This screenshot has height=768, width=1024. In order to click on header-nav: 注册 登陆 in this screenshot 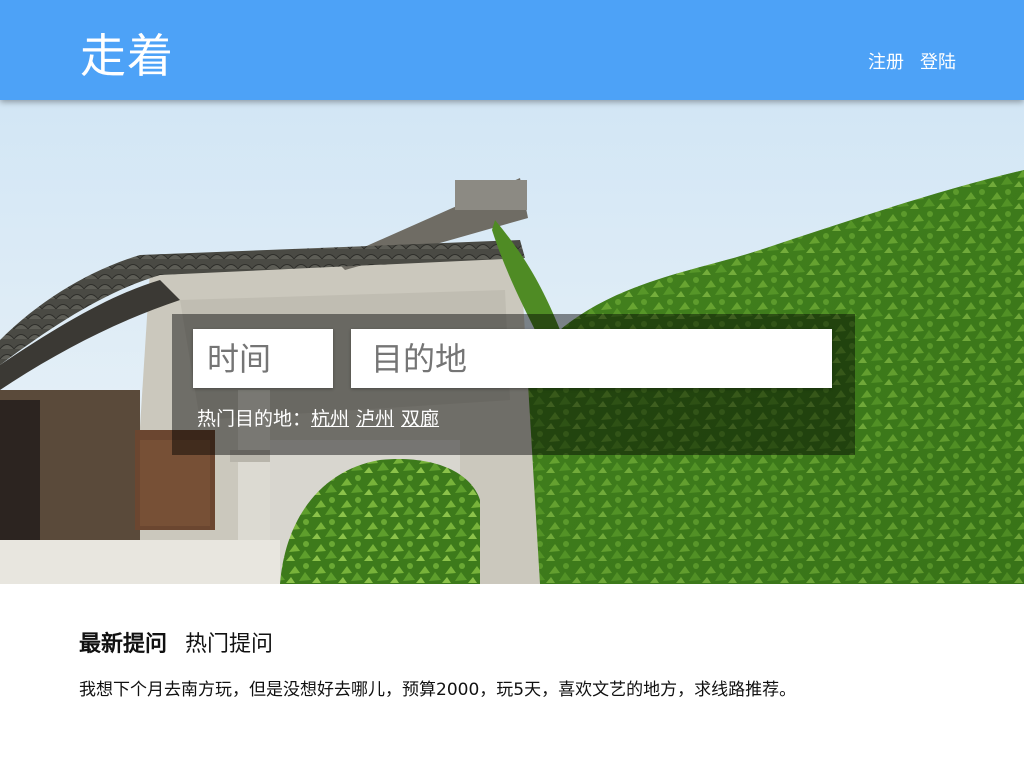, I will do `click(912, 61)`.